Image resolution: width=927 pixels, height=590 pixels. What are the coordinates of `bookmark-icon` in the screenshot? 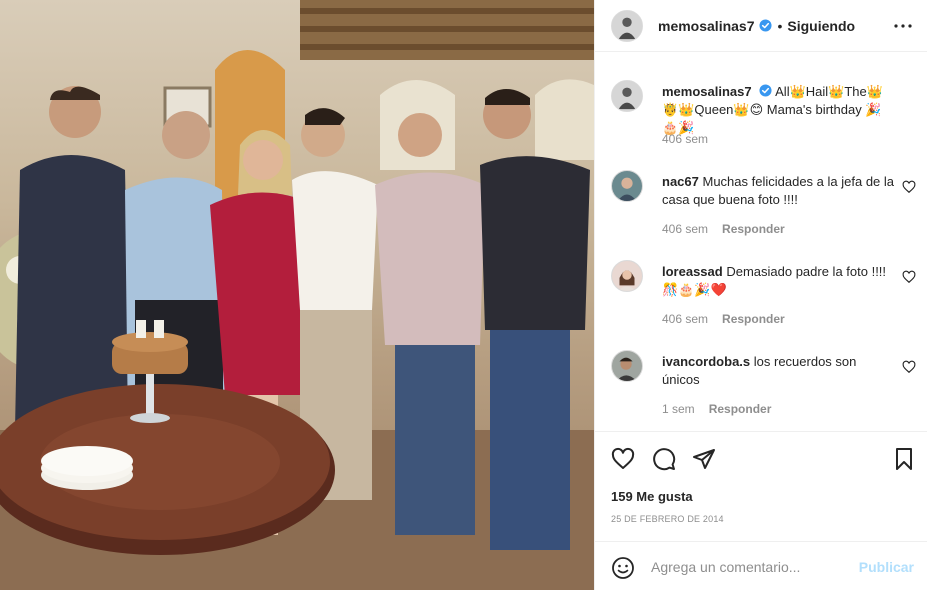 It's located at (904, 459).